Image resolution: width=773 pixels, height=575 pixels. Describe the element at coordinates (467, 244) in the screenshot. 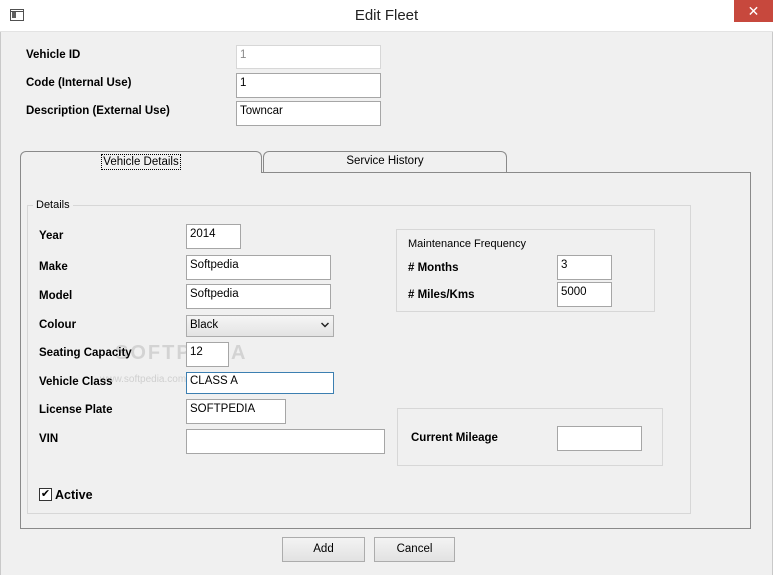

I see `maintenance-group-title: Maintenance Frequency` at that location.